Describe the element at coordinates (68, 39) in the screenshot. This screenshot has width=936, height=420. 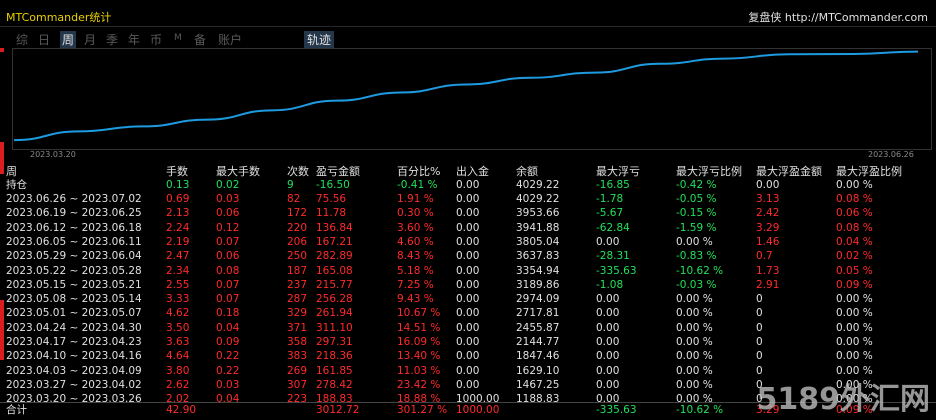
I see `tab-week: 周` at that location.